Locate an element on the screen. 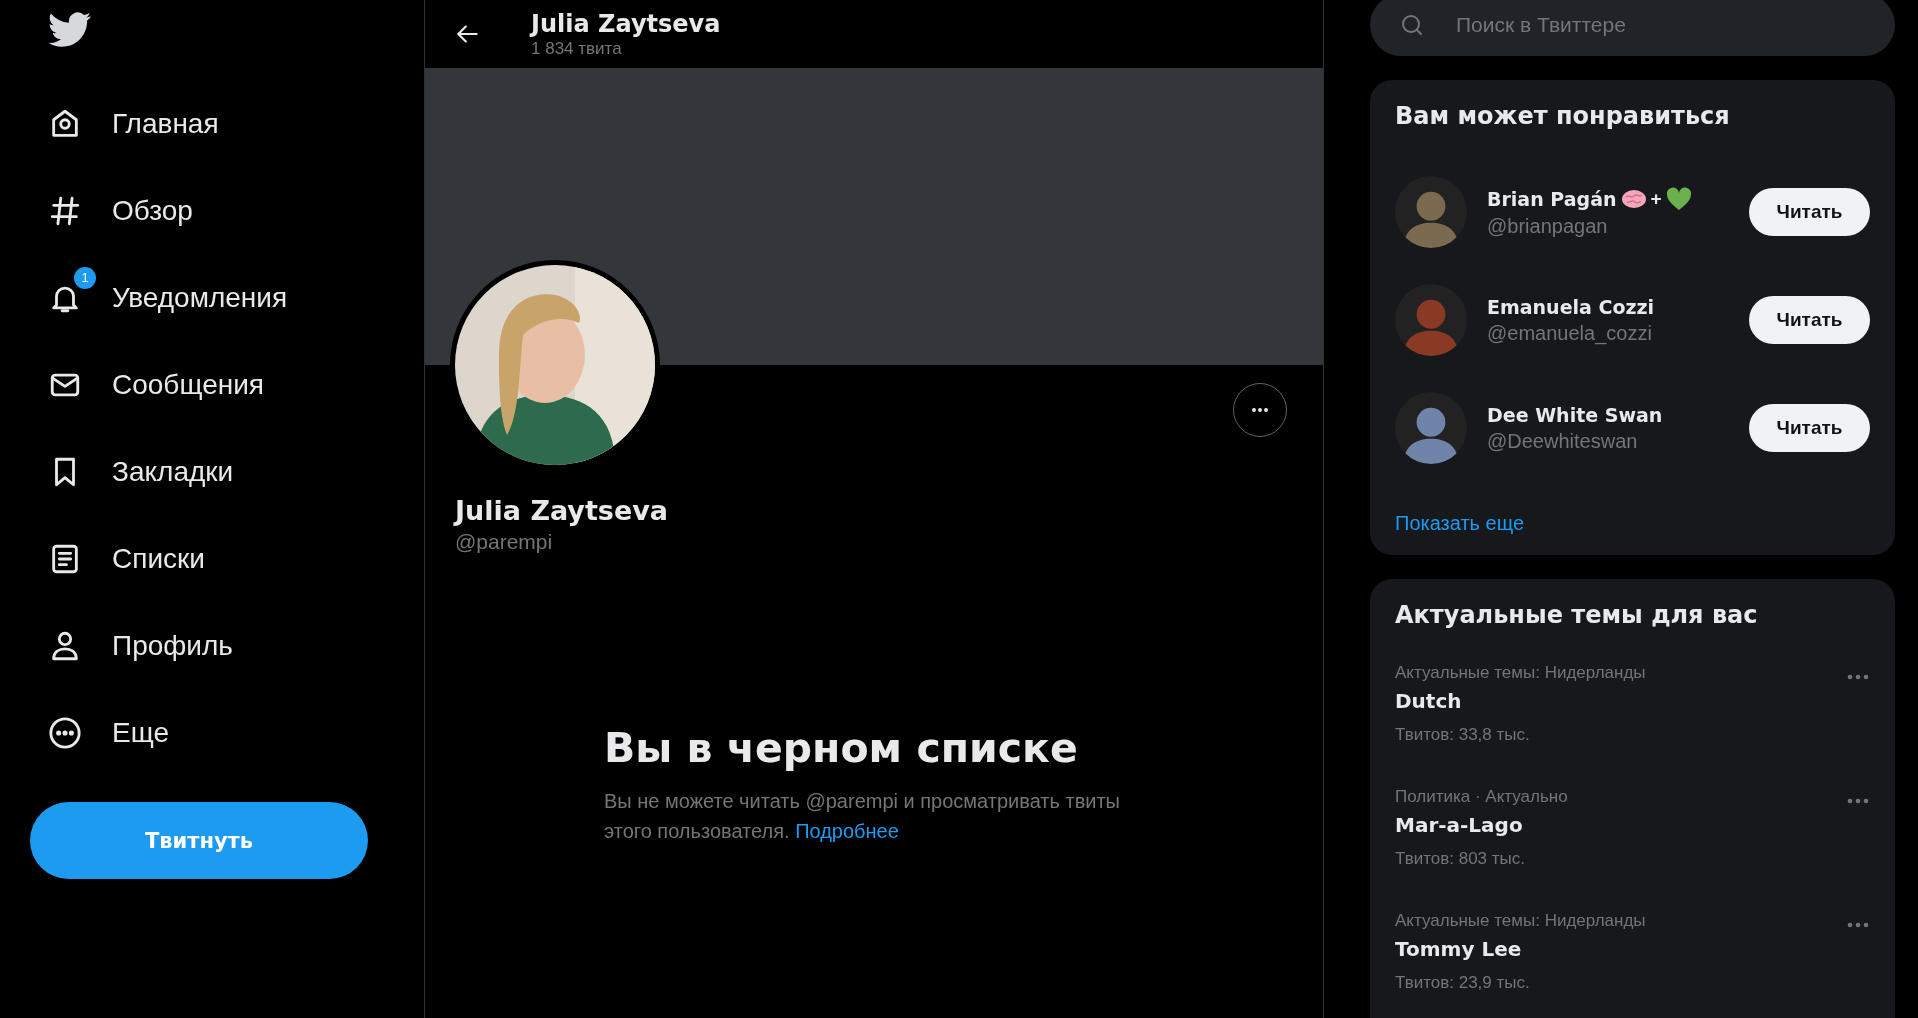 The height and width of the screenshot is (1018, 1918). user-name: Emanuela Cozzi is located at coordinates (1571, 306).